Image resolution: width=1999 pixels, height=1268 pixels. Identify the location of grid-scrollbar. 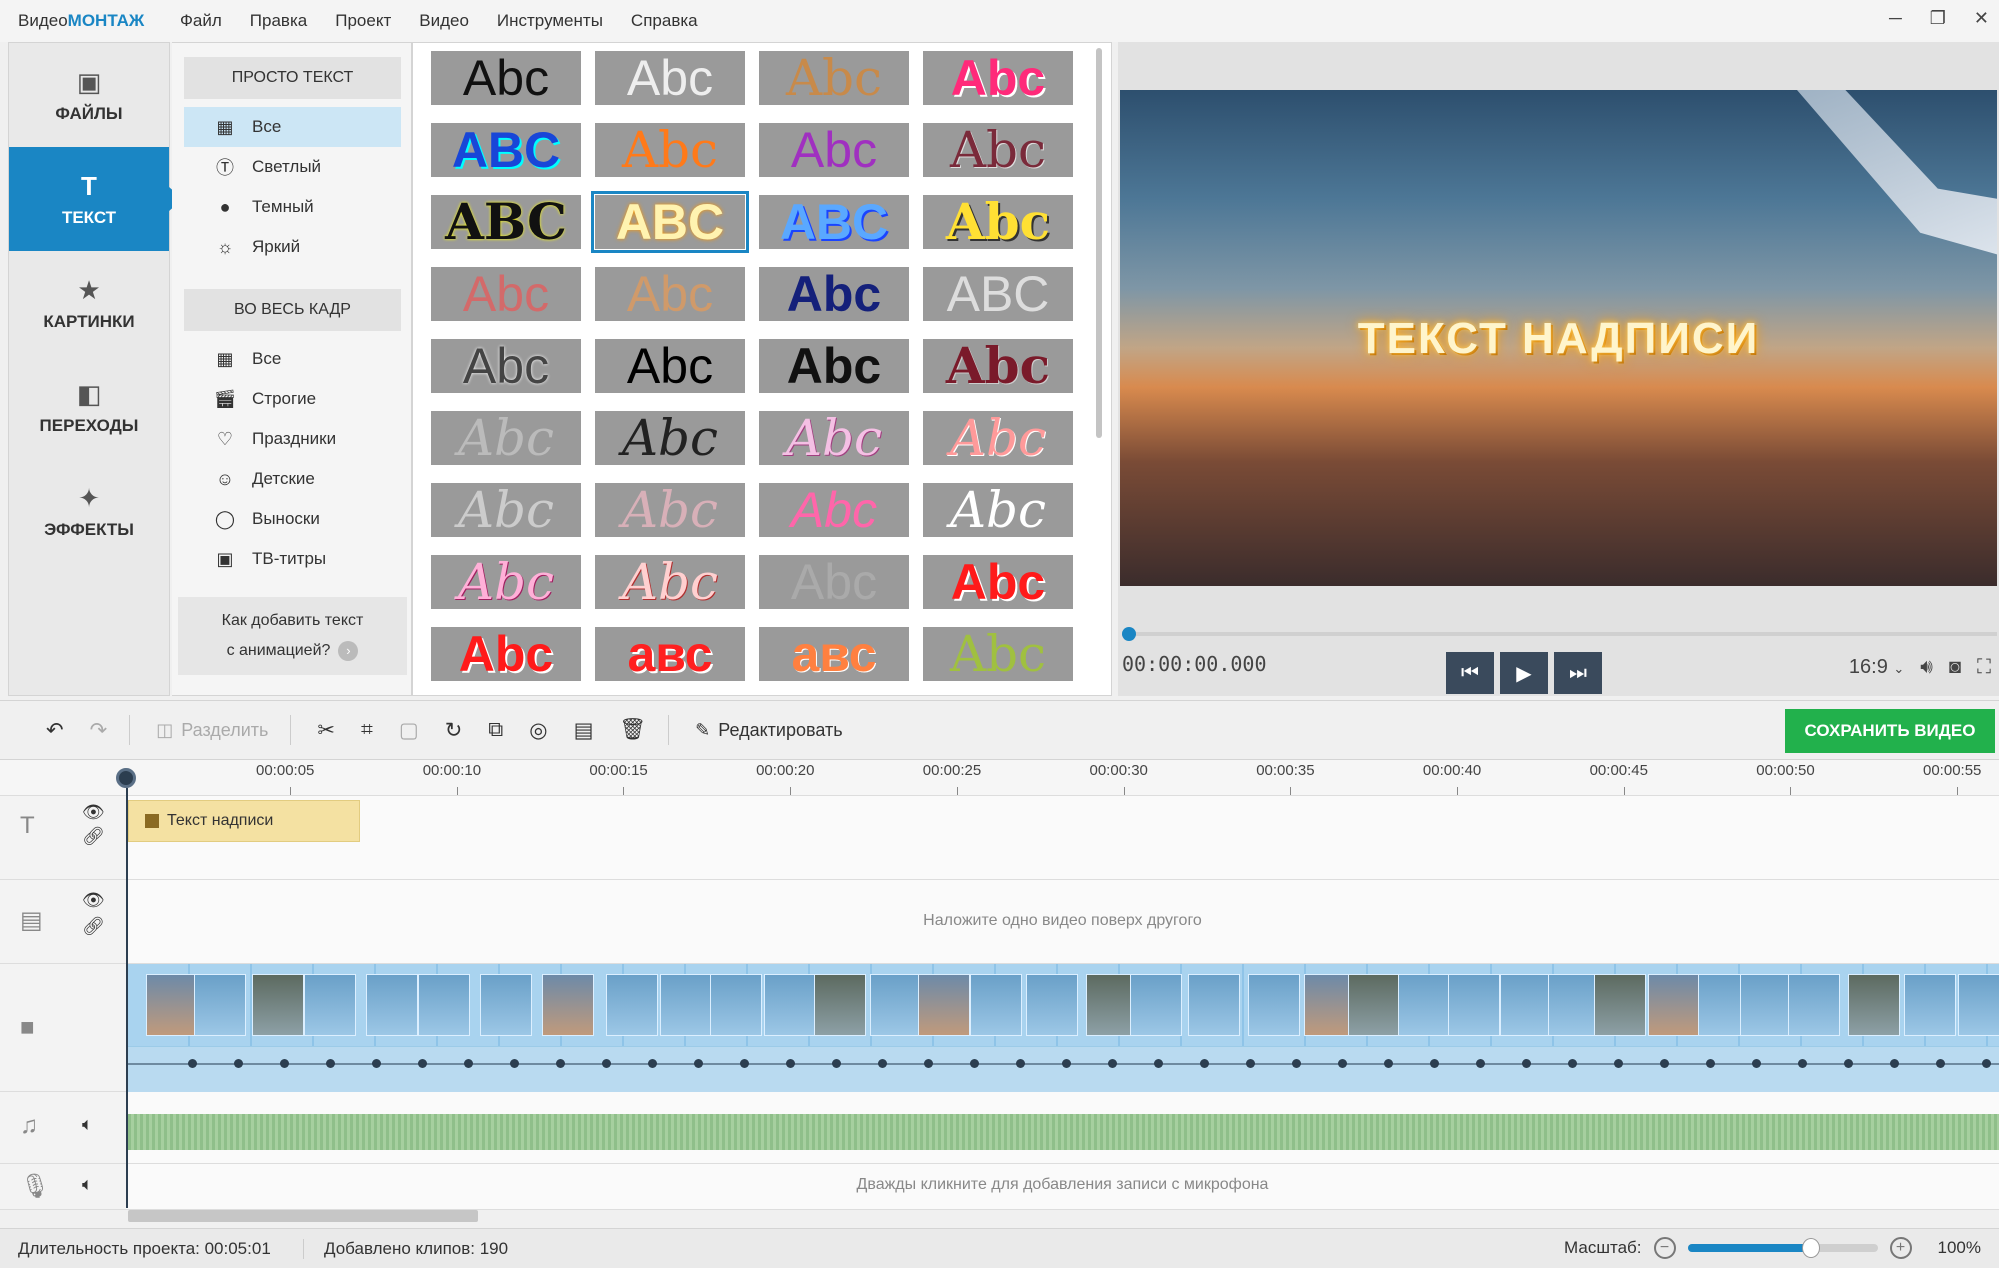
(1099, 243).